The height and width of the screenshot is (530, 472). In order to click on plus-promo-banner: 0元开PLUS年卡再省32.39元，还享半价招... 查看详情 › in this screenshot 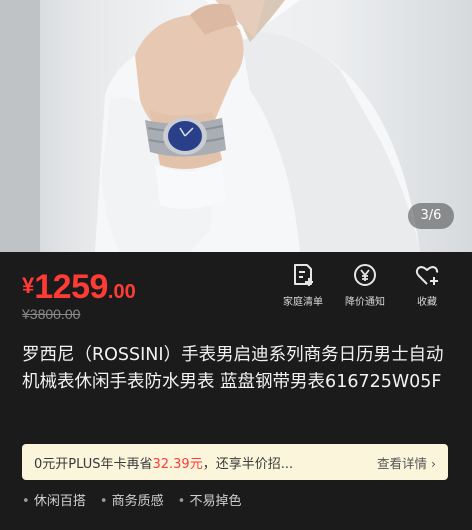, I will do `click(235, 462)`.